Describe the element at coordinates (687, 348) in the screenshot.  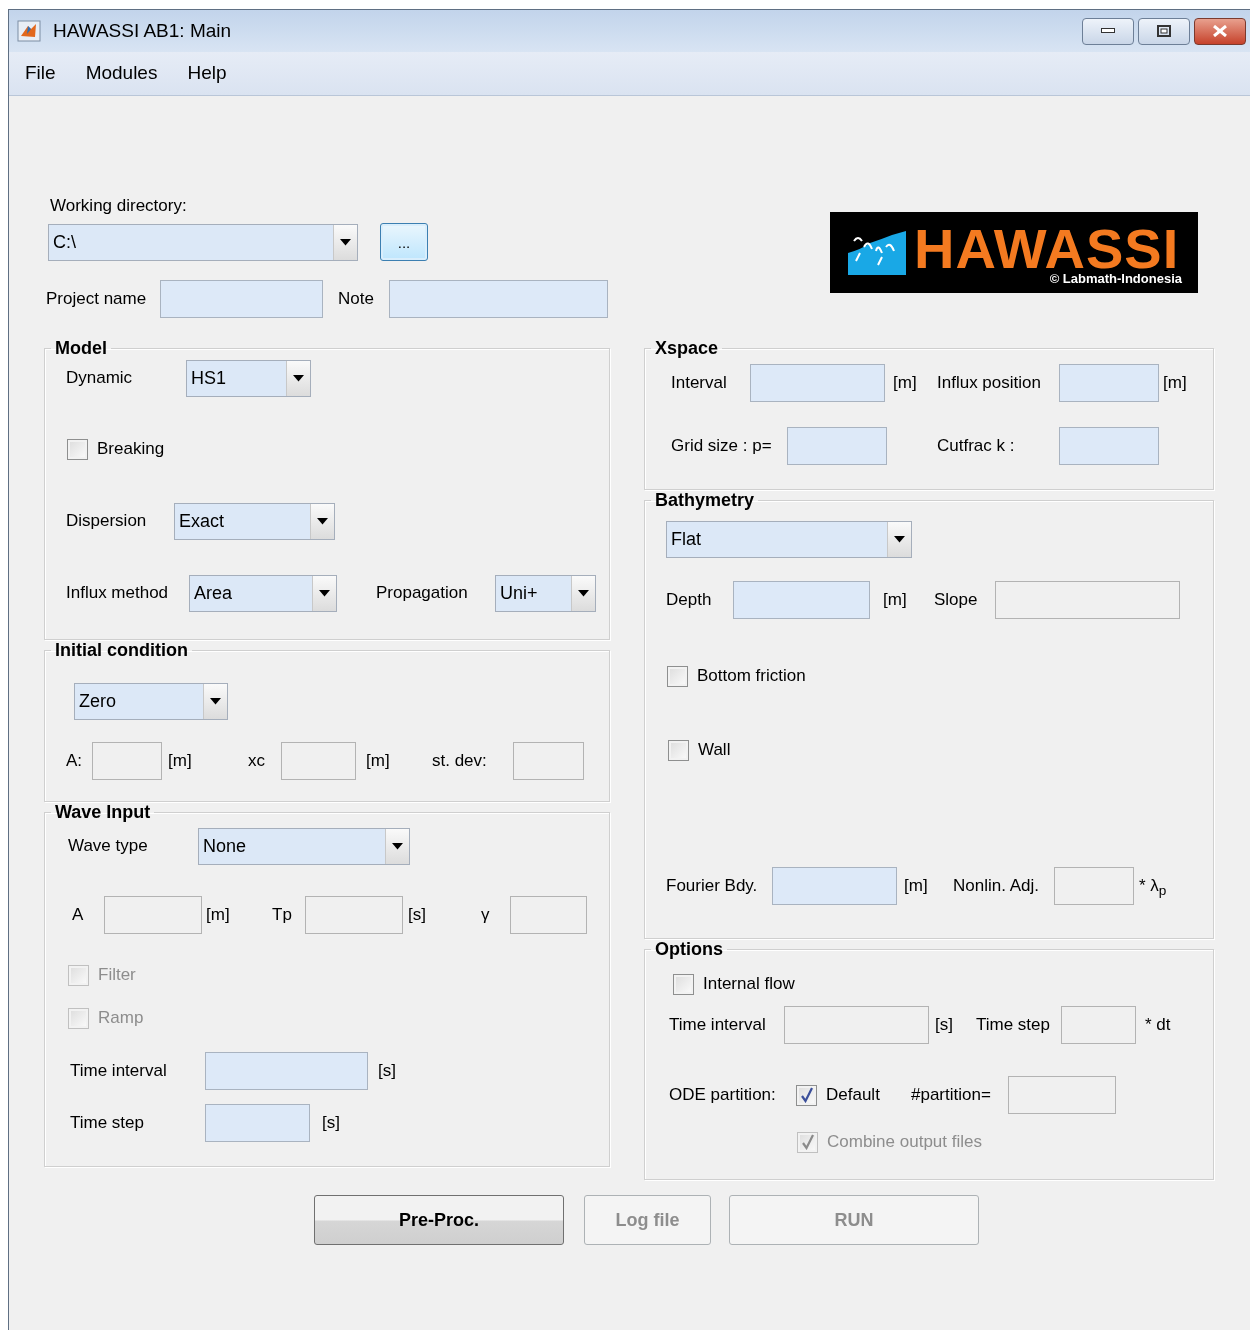
I see `panel-title: Xspace` at that location.